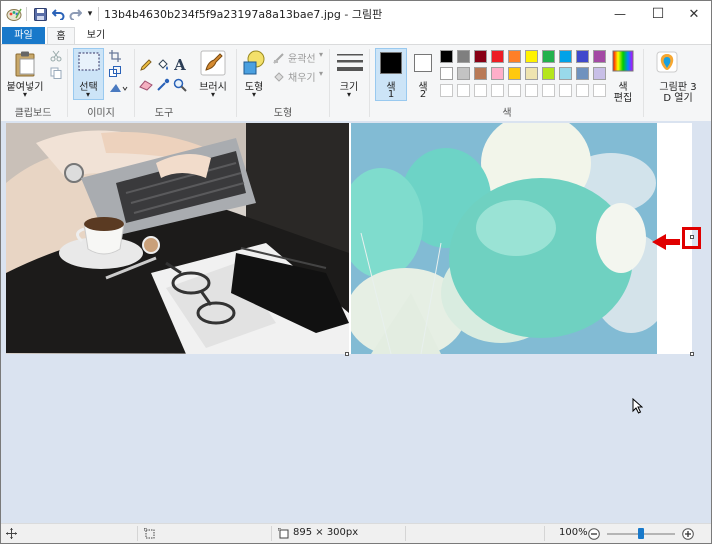 The height and width of the screenshot is (544, 712). Describe the element at coordinates (321, 73) in the screenshot. I see `fill-dropdown-arrow: ▾` at that location.